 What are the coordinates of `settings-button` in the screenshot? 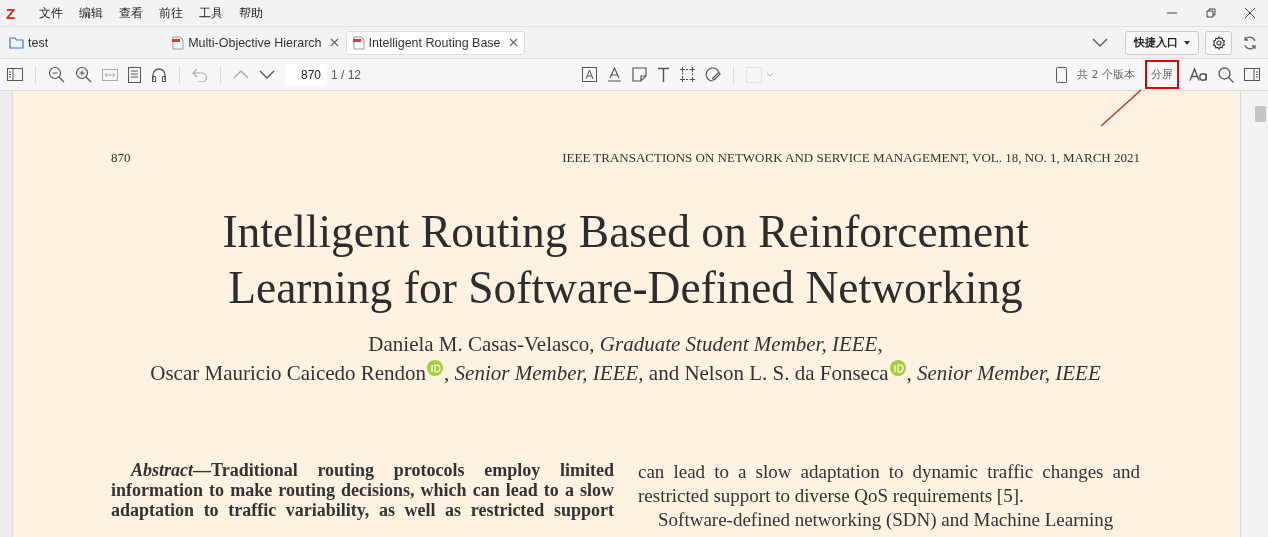 It's located at (1218, 42).